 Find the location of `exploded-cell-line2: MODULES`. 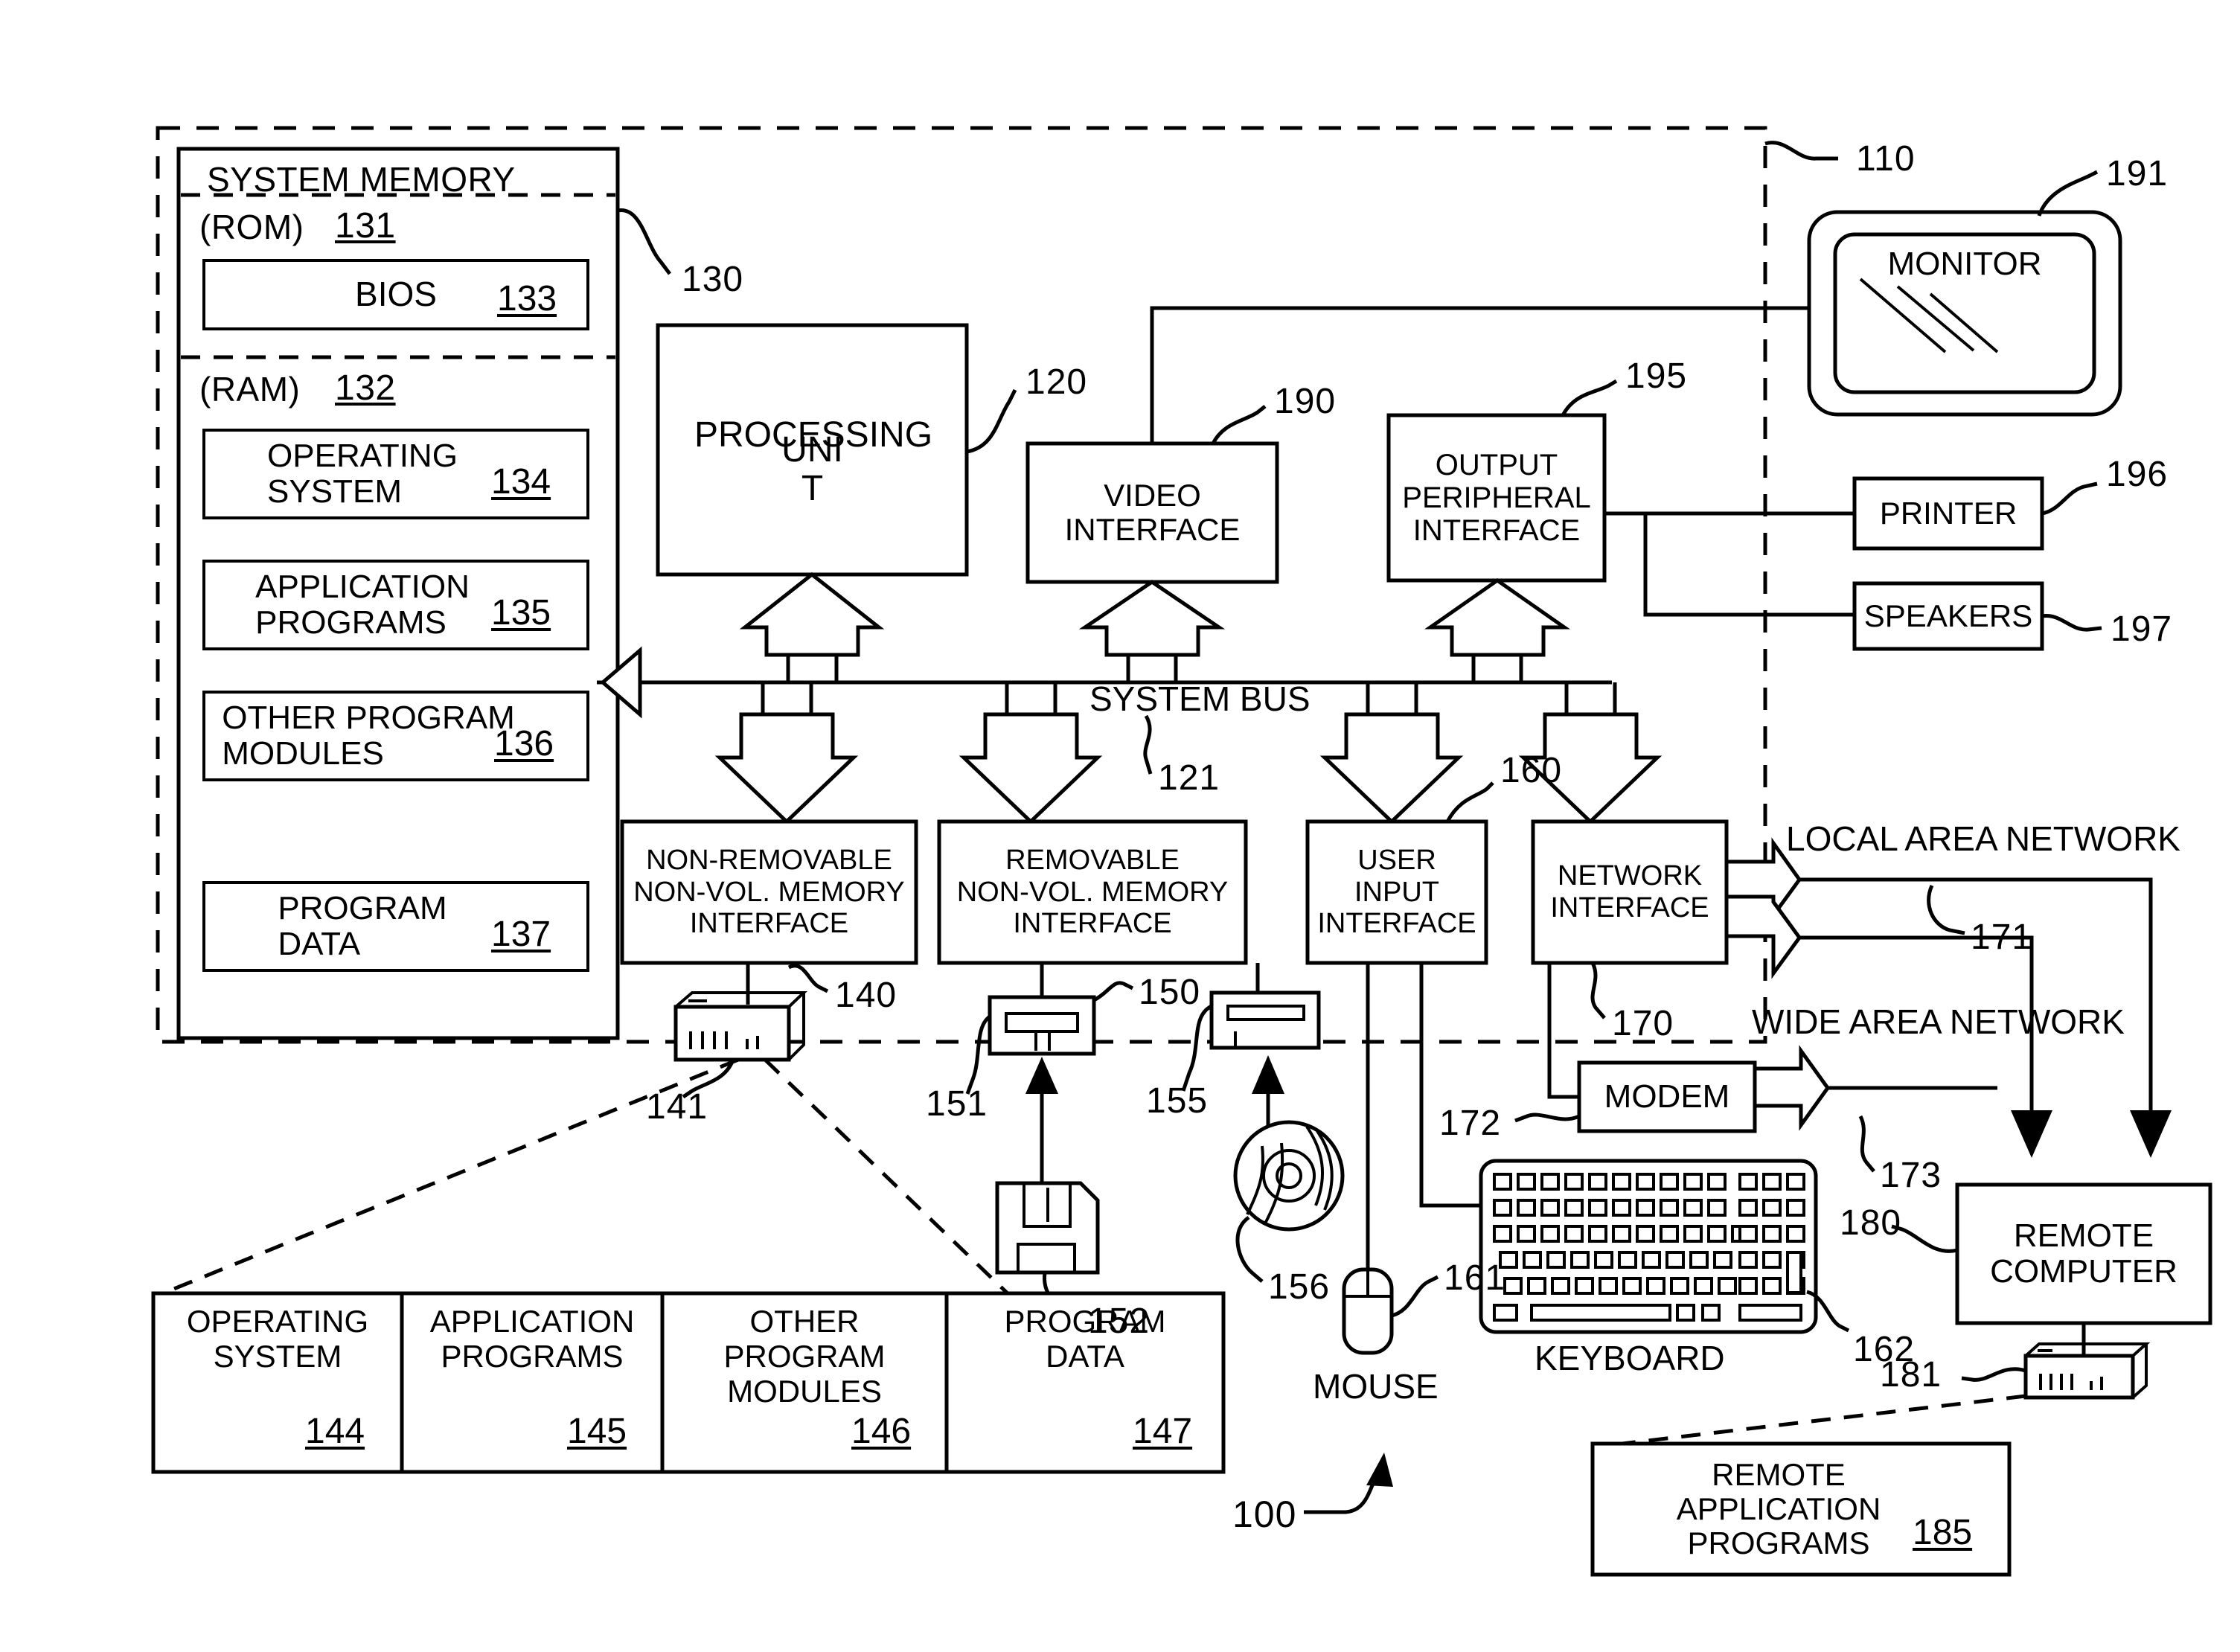

exploded-cell-line2: MODULES is located at coordinates (804, 1391).